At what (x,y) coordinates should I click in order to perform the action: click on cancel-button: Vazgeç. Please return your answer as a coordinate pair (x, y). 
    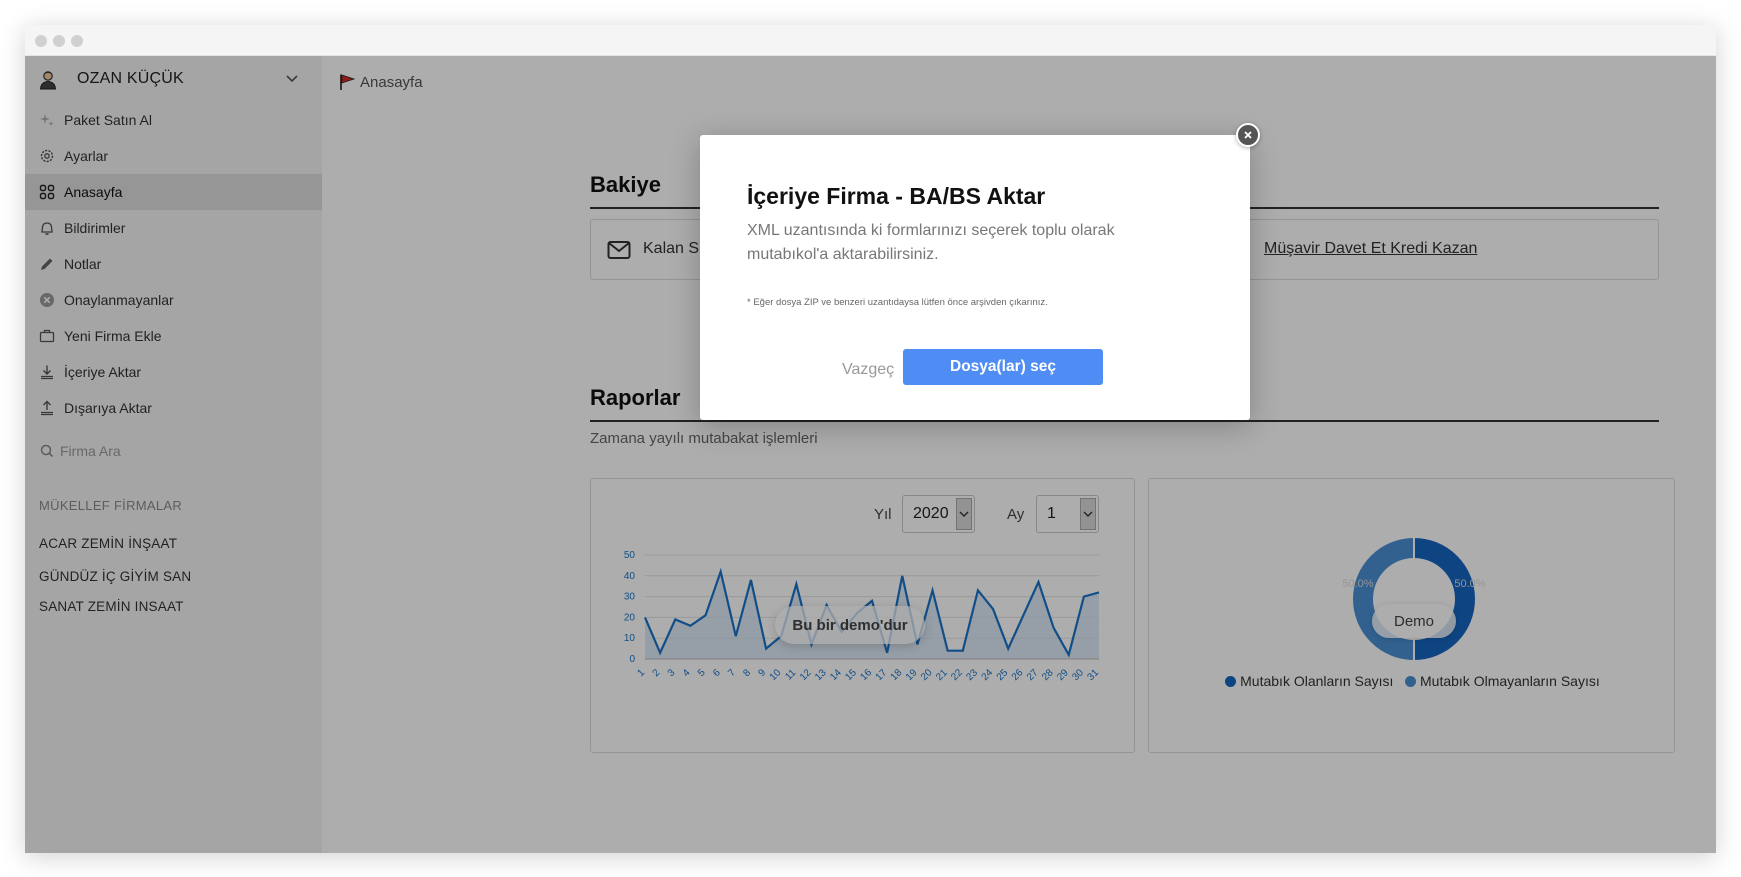
    Looking at the image, I should click on (869, 370).